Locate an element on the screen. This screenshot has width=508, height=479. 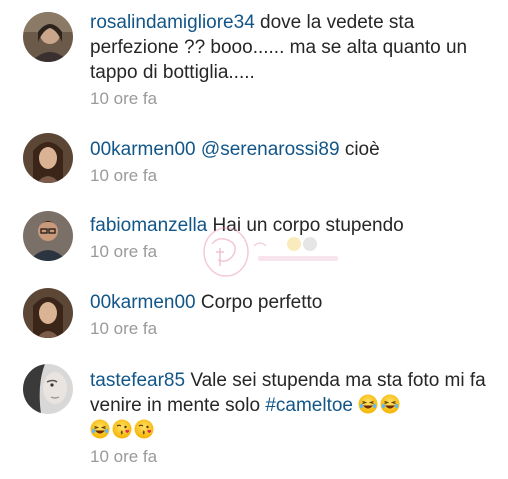
comment-body: cioè is located at coordinates (359, 149).